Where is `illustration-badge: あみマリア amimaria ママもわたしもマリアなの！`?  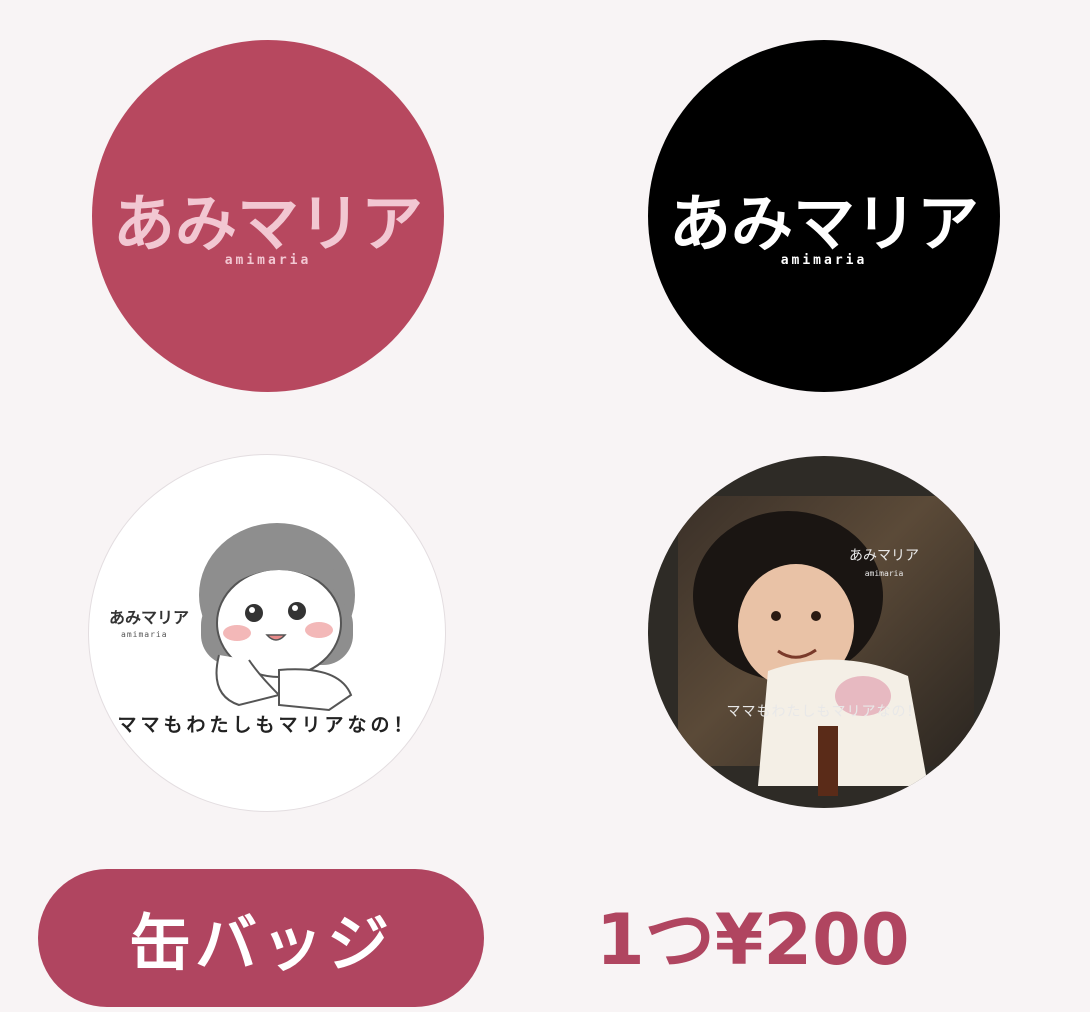
illustration-badge: あみマリア amimaria ママもわたしもマリアなの！ is located at coordinates (267, 633).